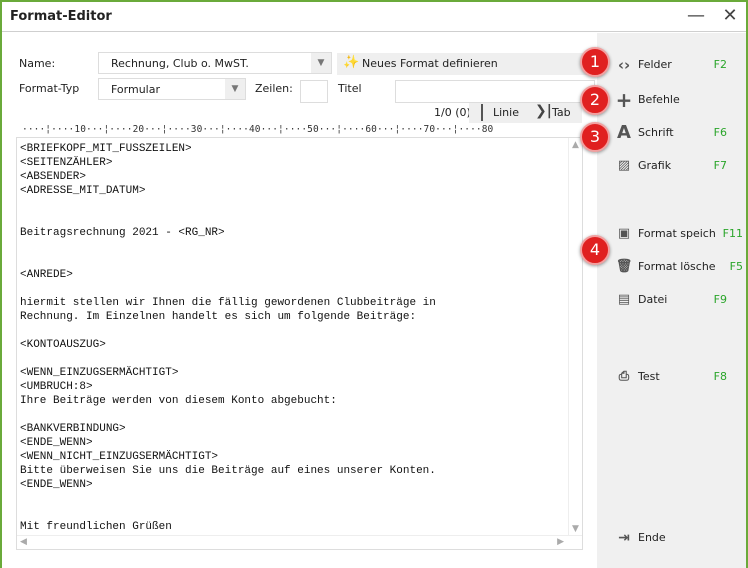 This screenshot has width=748, height=568. I want to click on hotkey: F7, so click(720, 165).